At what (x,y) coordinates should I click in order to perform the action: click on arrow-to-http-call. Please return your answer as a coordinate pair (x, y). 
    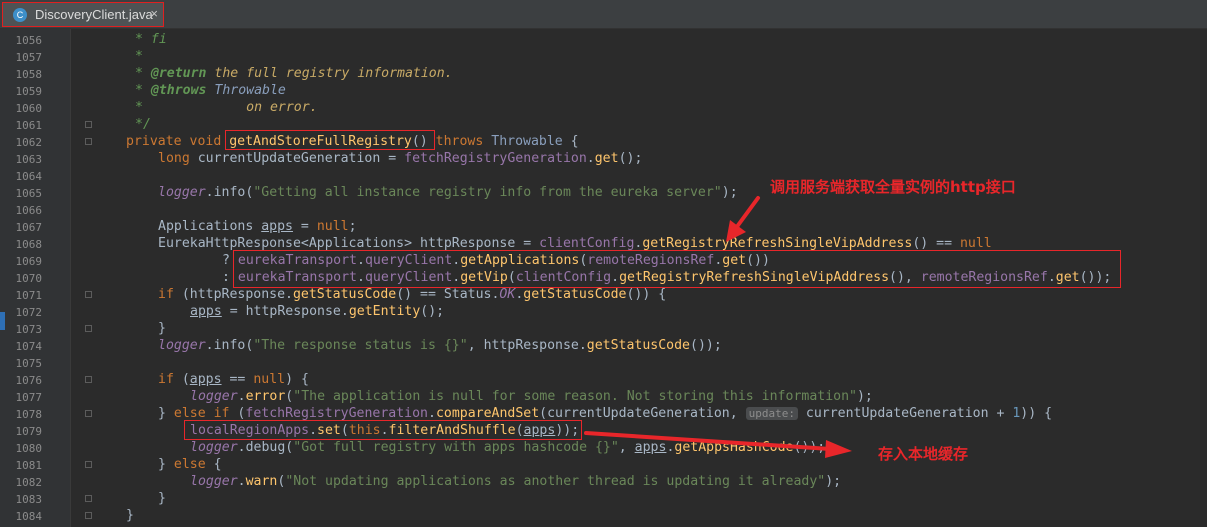
    Looking at the image, I should click on (743, 219).